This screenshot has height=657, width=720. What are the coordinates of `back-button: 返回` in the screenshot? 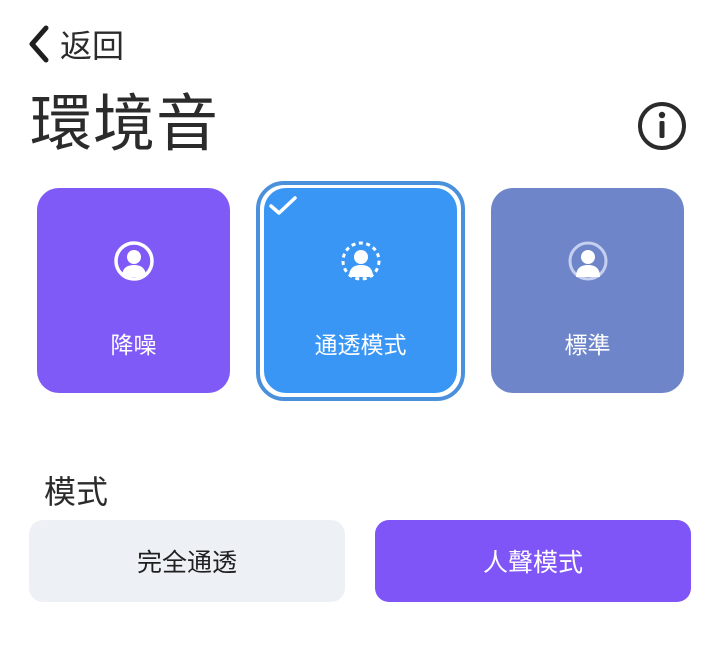 It's located at (74, 44).